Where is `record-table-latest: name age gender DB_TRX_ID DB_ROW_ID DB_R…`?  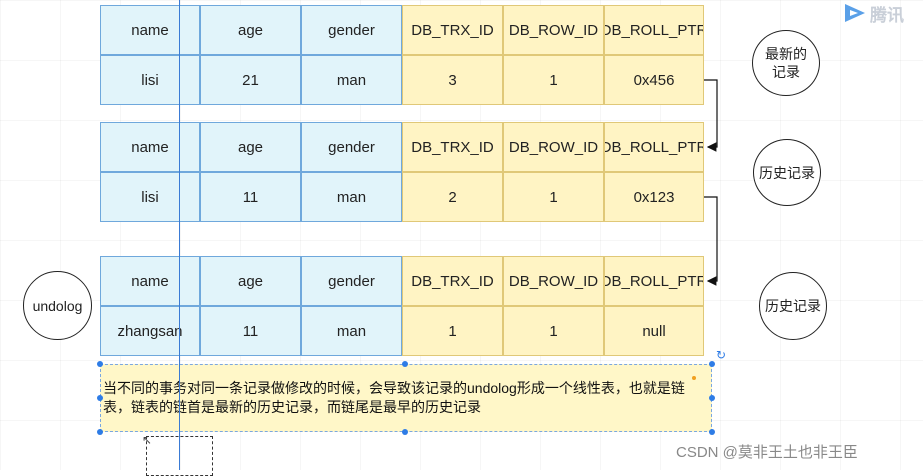 record-table-latest: name age gender DB_TRX_ID DB_ROW_ID DB_R… is located at coordinates (402, 55).